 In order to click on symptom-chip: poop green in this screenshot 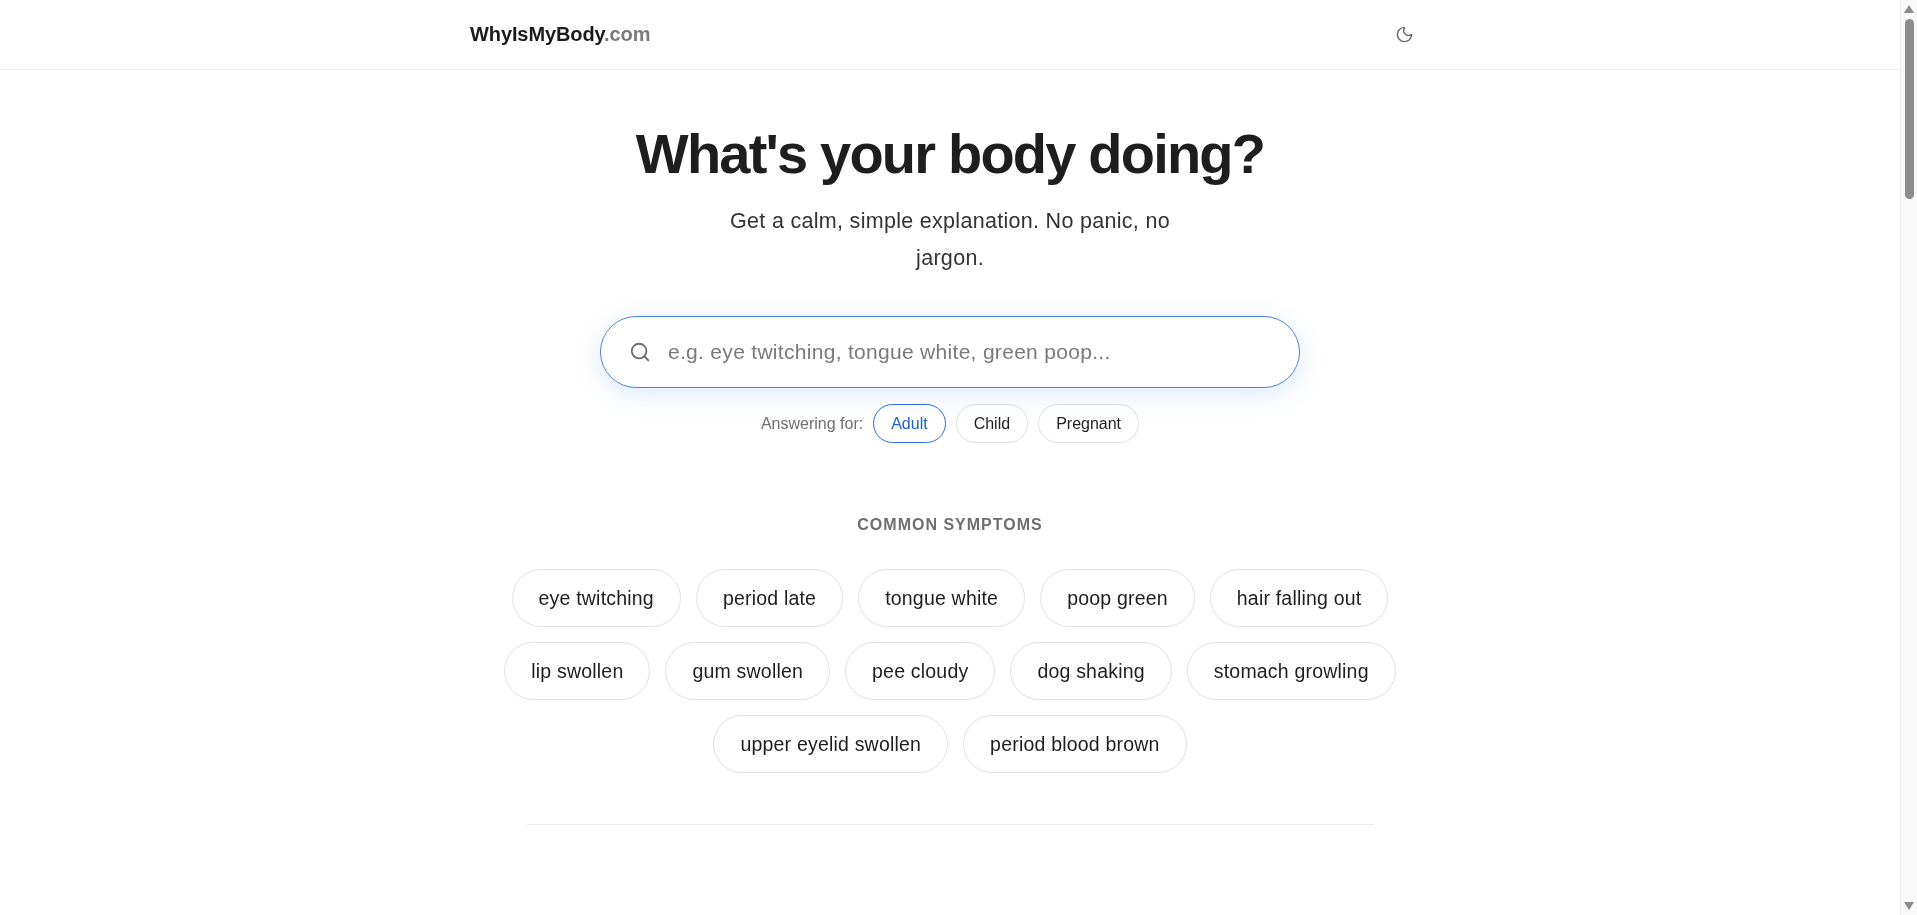, I will do `click(1117, 598)`.